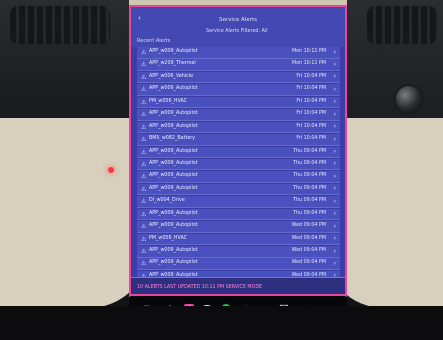 This screenshot has height=340, width=443. I want to click on alert-row: ⚠ APP_w209_Thermal Mon 10:11 PM ›, so click(238, 65).